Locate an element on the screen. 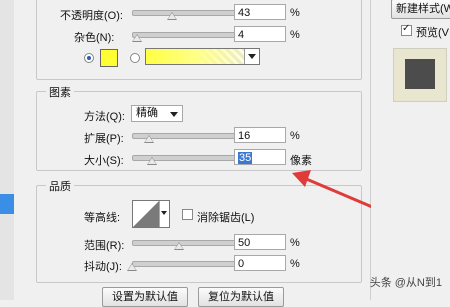  noise-label: 杂色(N): is located at coordinates (94, 38).